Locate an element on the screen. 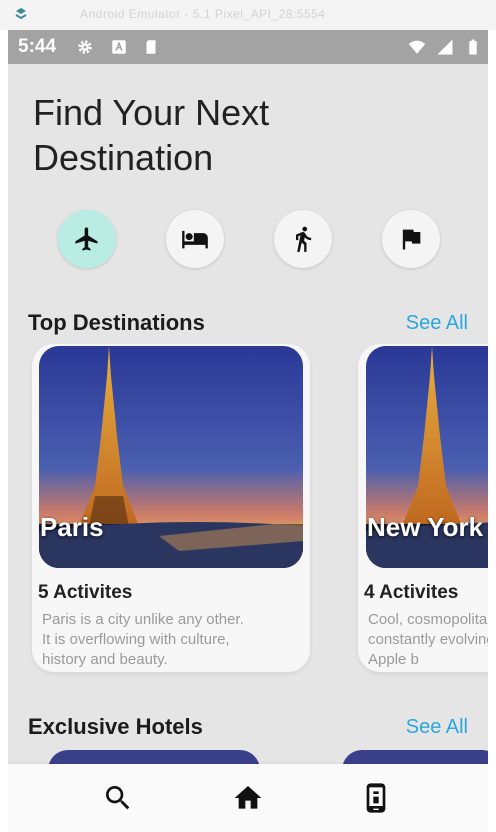 The image size is (496, 832). category-activities-button is located at coordinates (303, 239).